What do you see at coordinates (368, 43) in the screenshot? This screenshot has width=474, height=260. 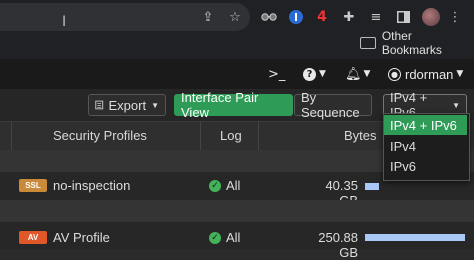 I see `folder-icon` at bounding box center [368, 43].